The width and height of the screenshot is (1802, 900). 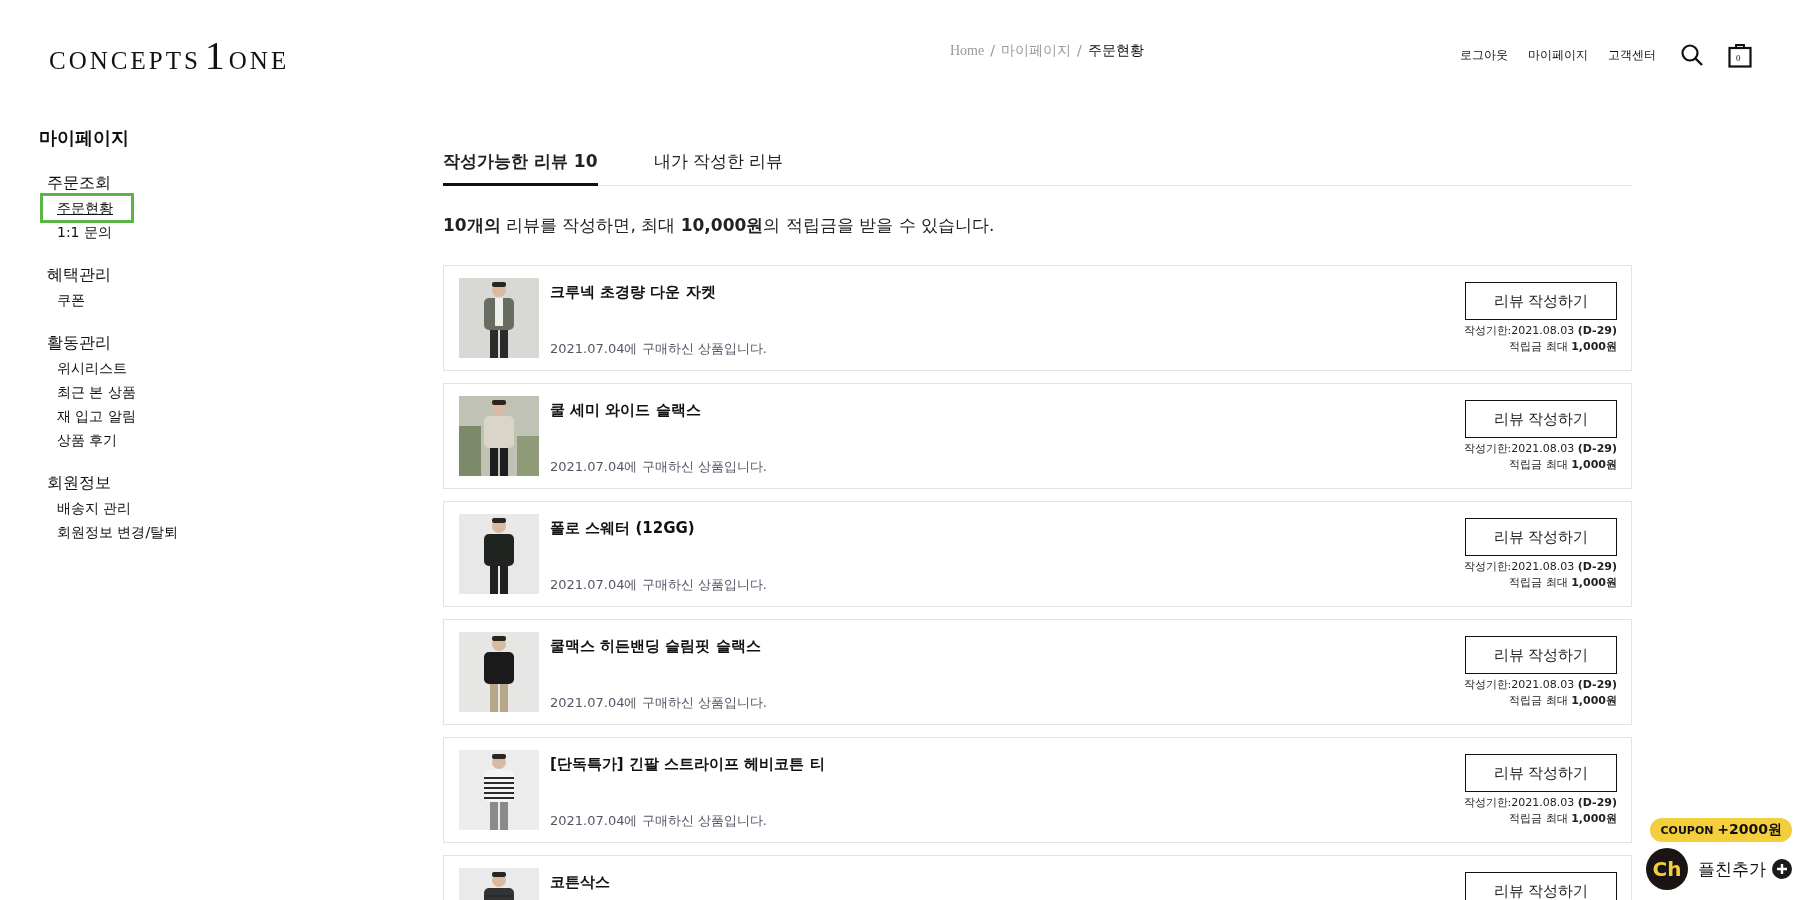 I want to click on add-friend-label: 플친추가, so click(x=1732, y=869).